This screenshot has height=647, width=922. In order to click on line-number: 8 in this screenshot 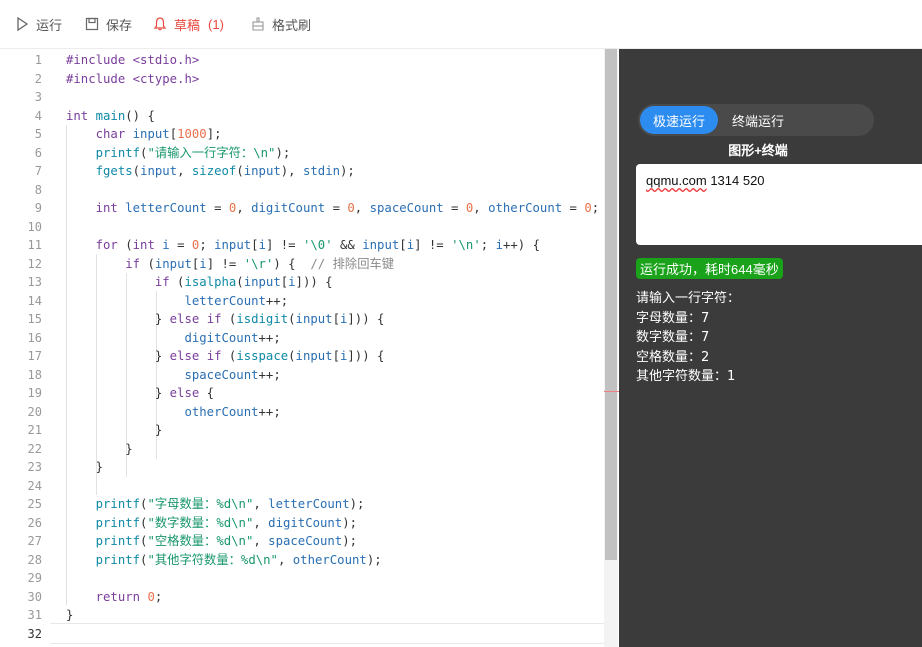, I will do `click(38, 189)`.